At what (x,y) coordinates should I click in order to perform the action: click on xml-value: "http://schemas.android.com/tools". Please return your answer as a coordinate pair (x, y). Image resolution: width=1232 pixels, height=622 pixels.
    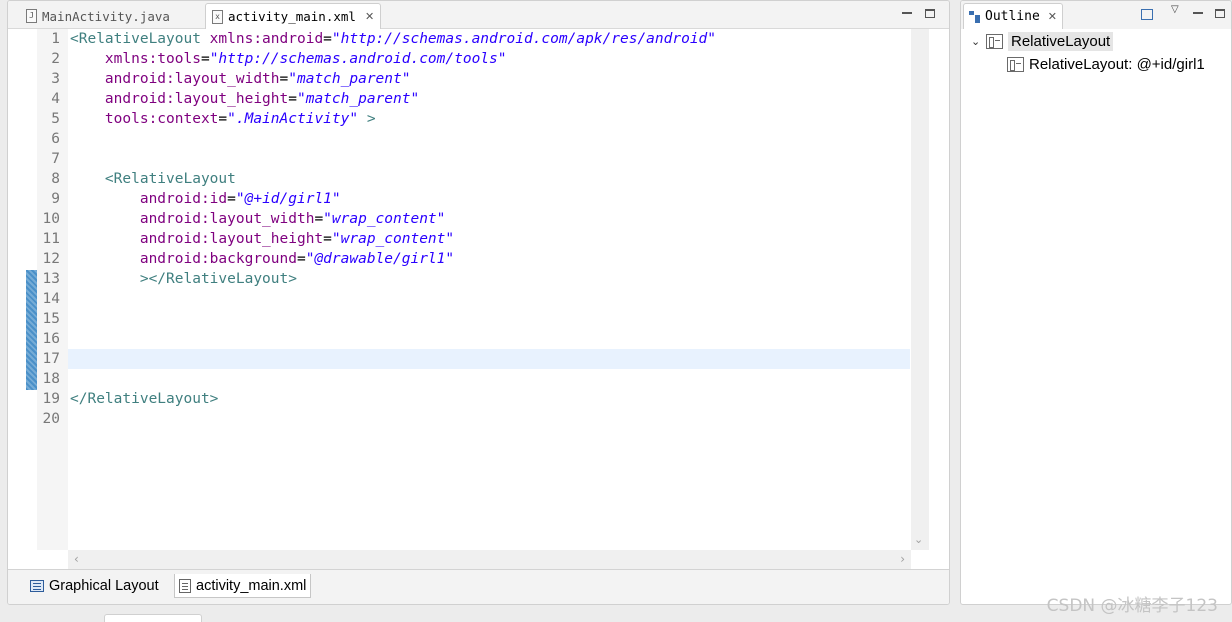
    Looking at the image, I should click on (358, 59).